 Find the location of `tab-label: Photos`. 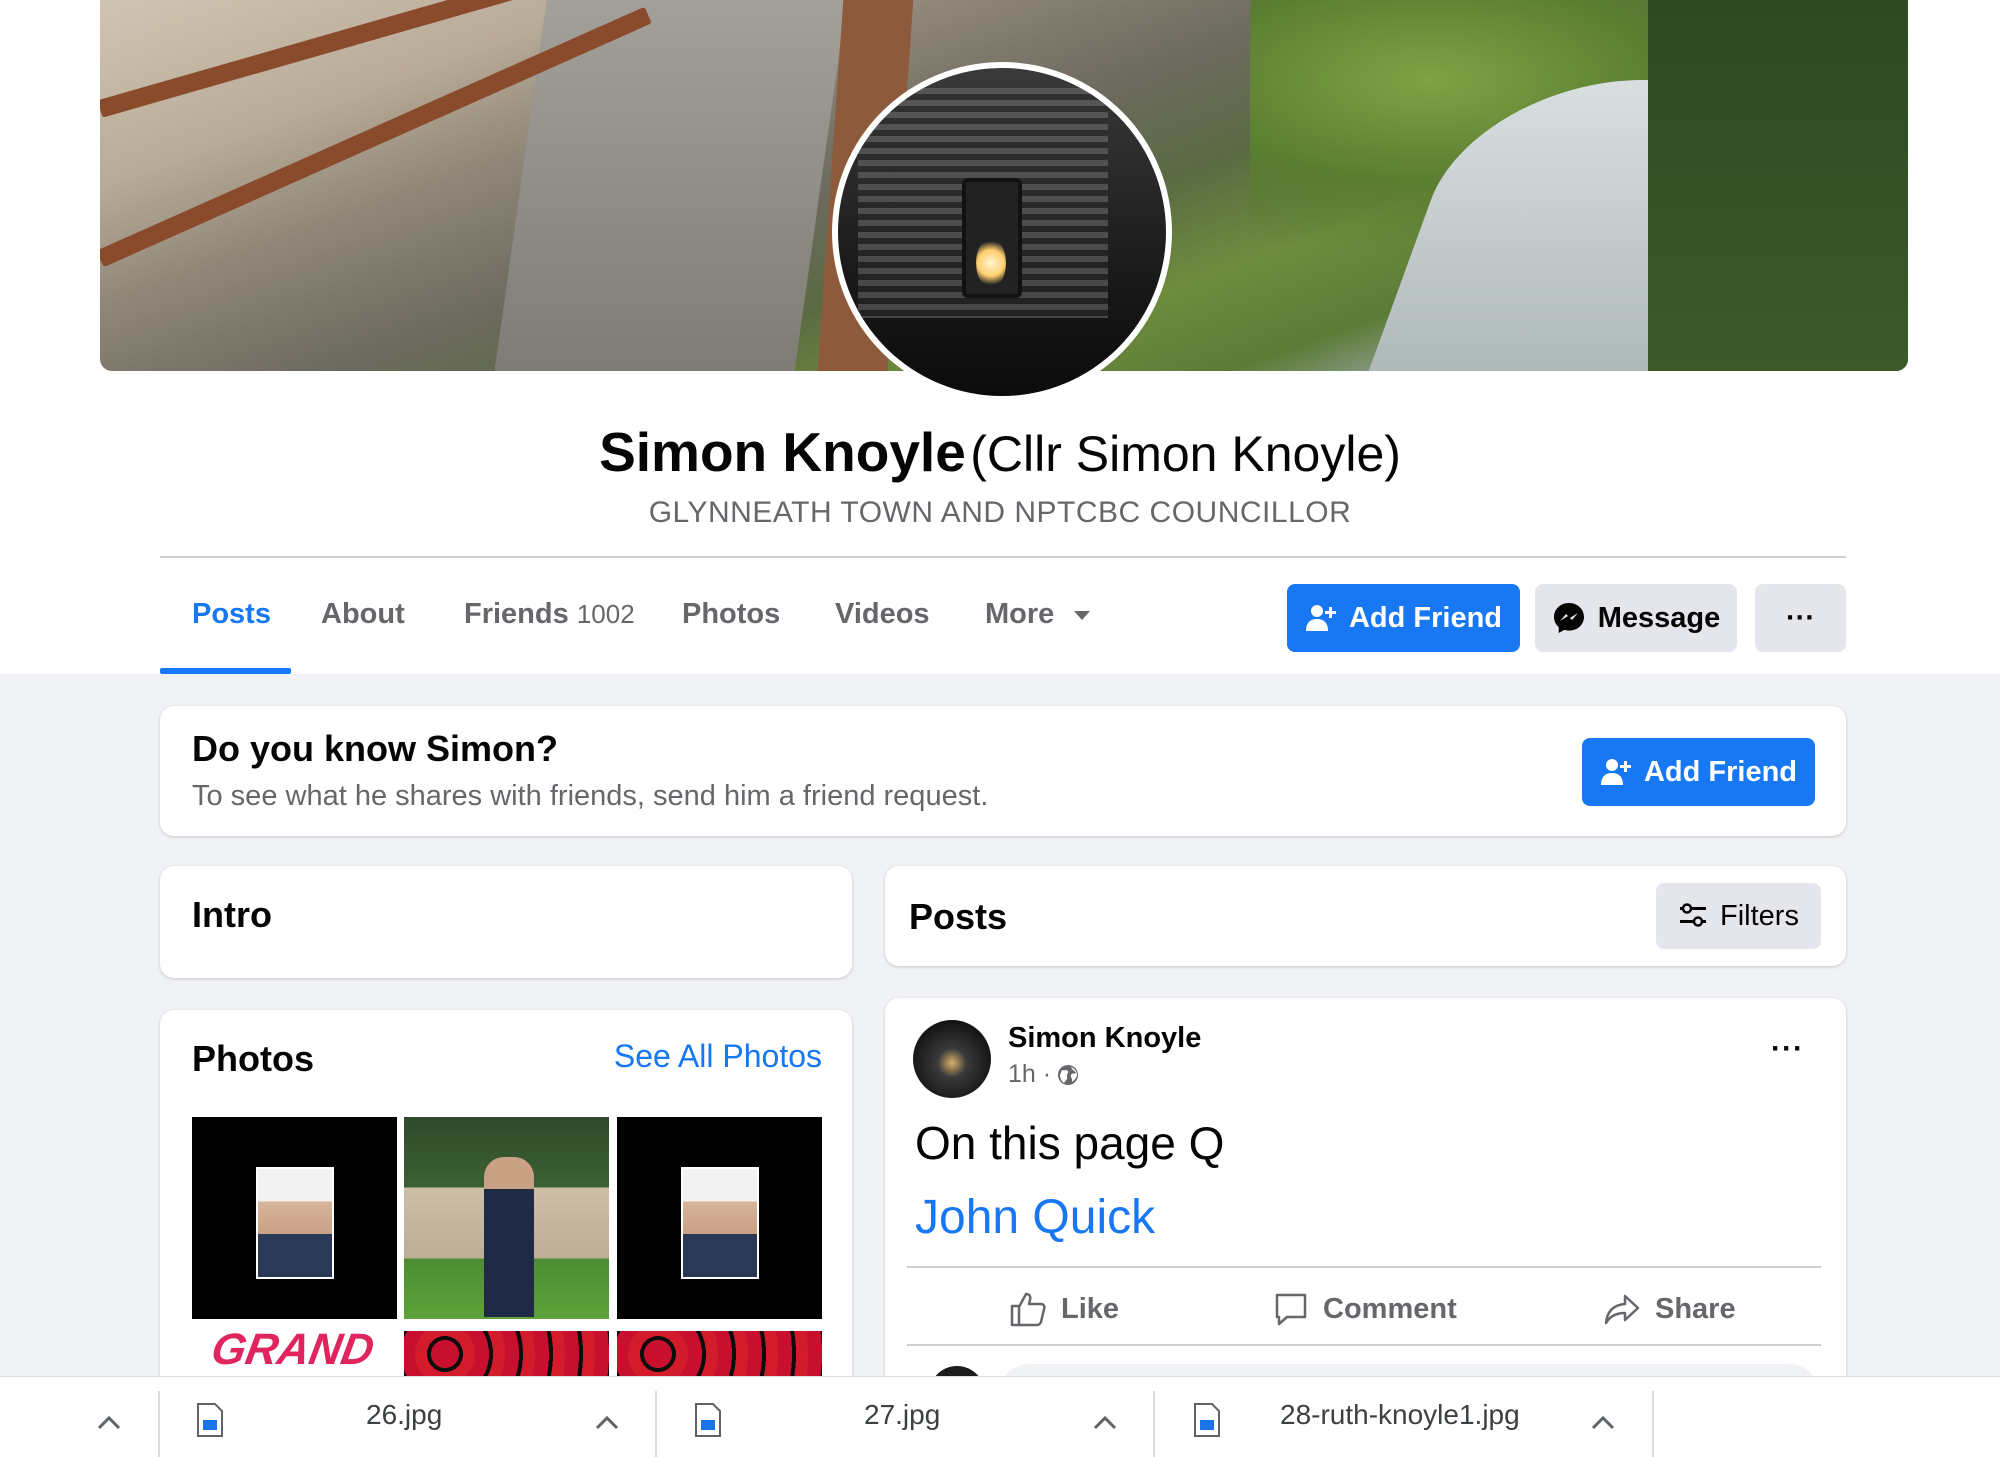

tab-label: Photos is located at coordinates (731, 614).